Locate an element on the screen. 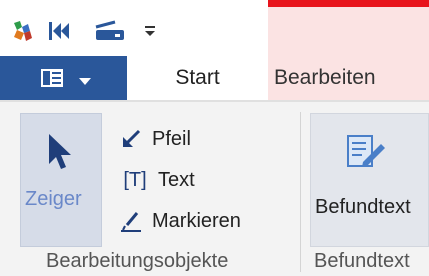  pointer-cursor-icon is located at coordinates (60, 154).